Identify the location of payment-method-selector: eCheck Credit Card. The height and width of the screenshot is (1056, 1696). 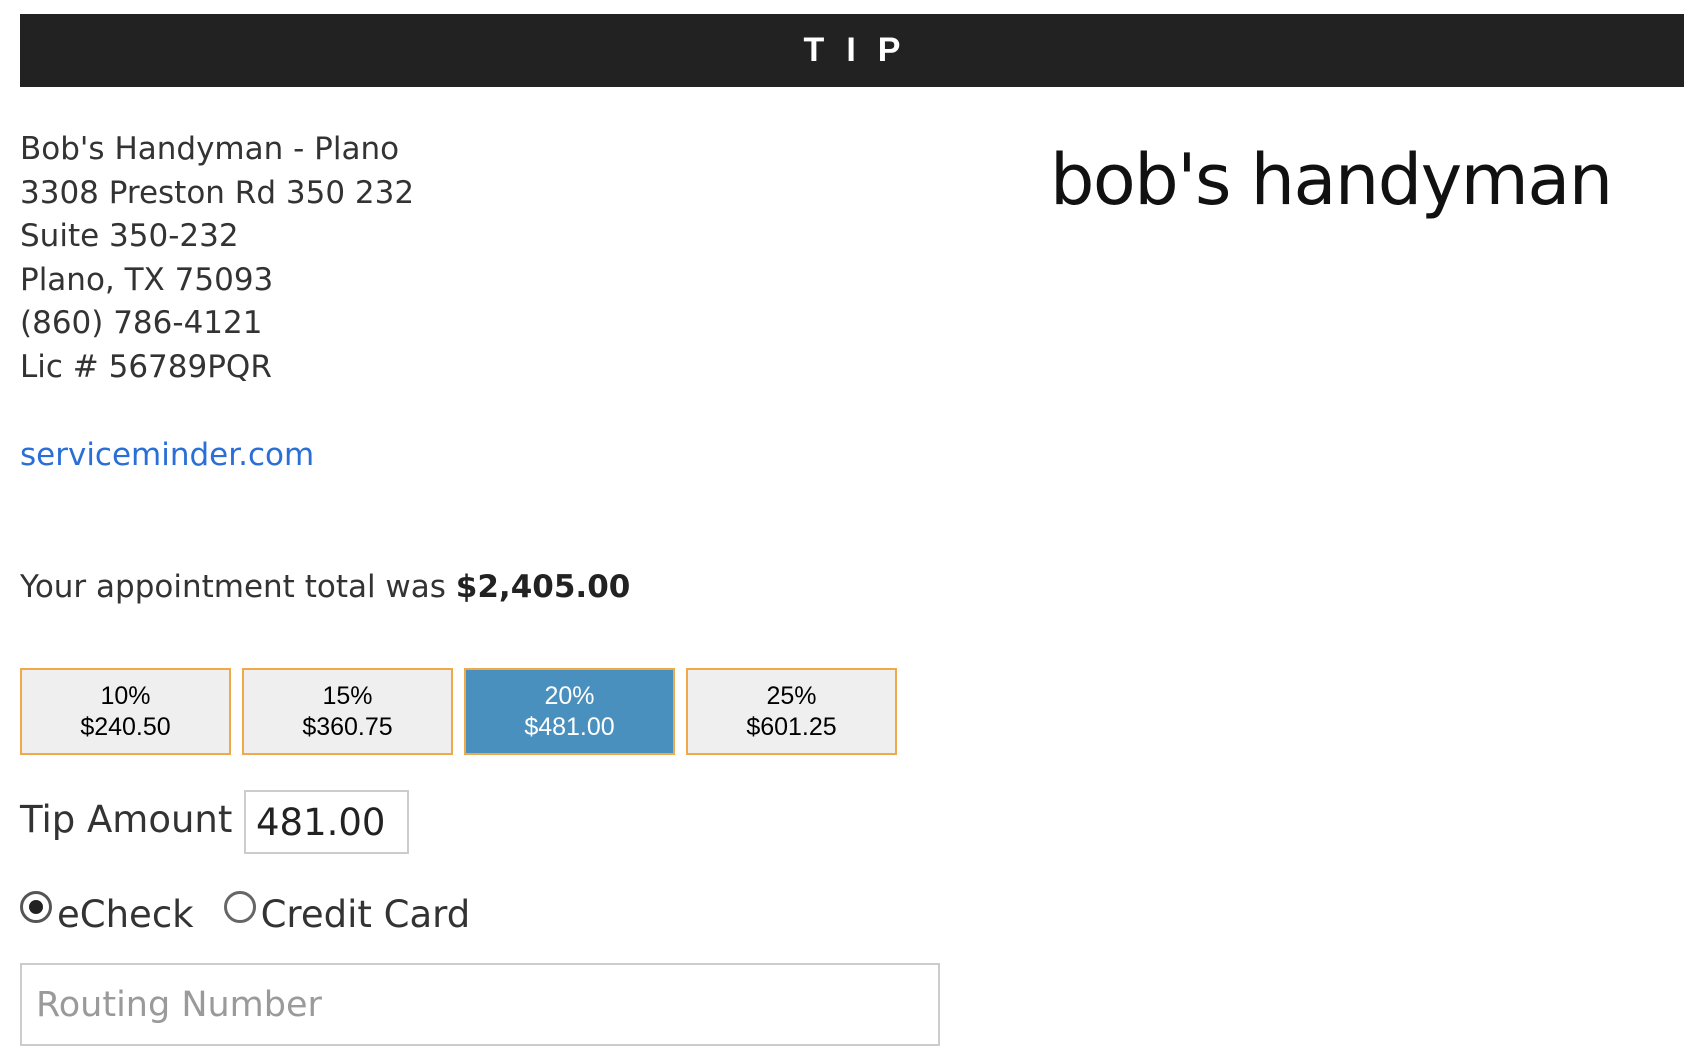
(245, 915).